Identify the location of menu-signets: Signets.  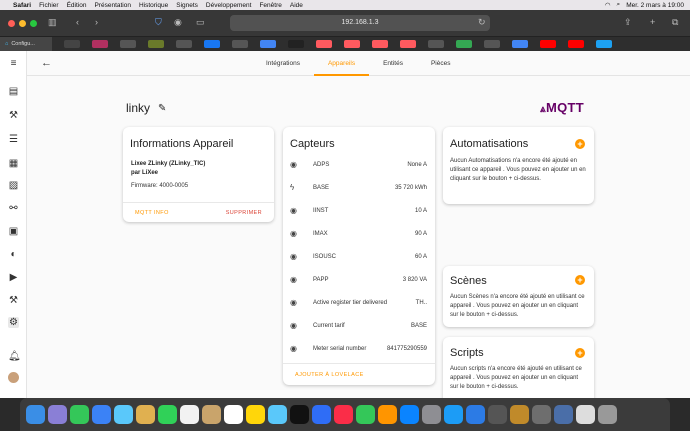
(187, 5).